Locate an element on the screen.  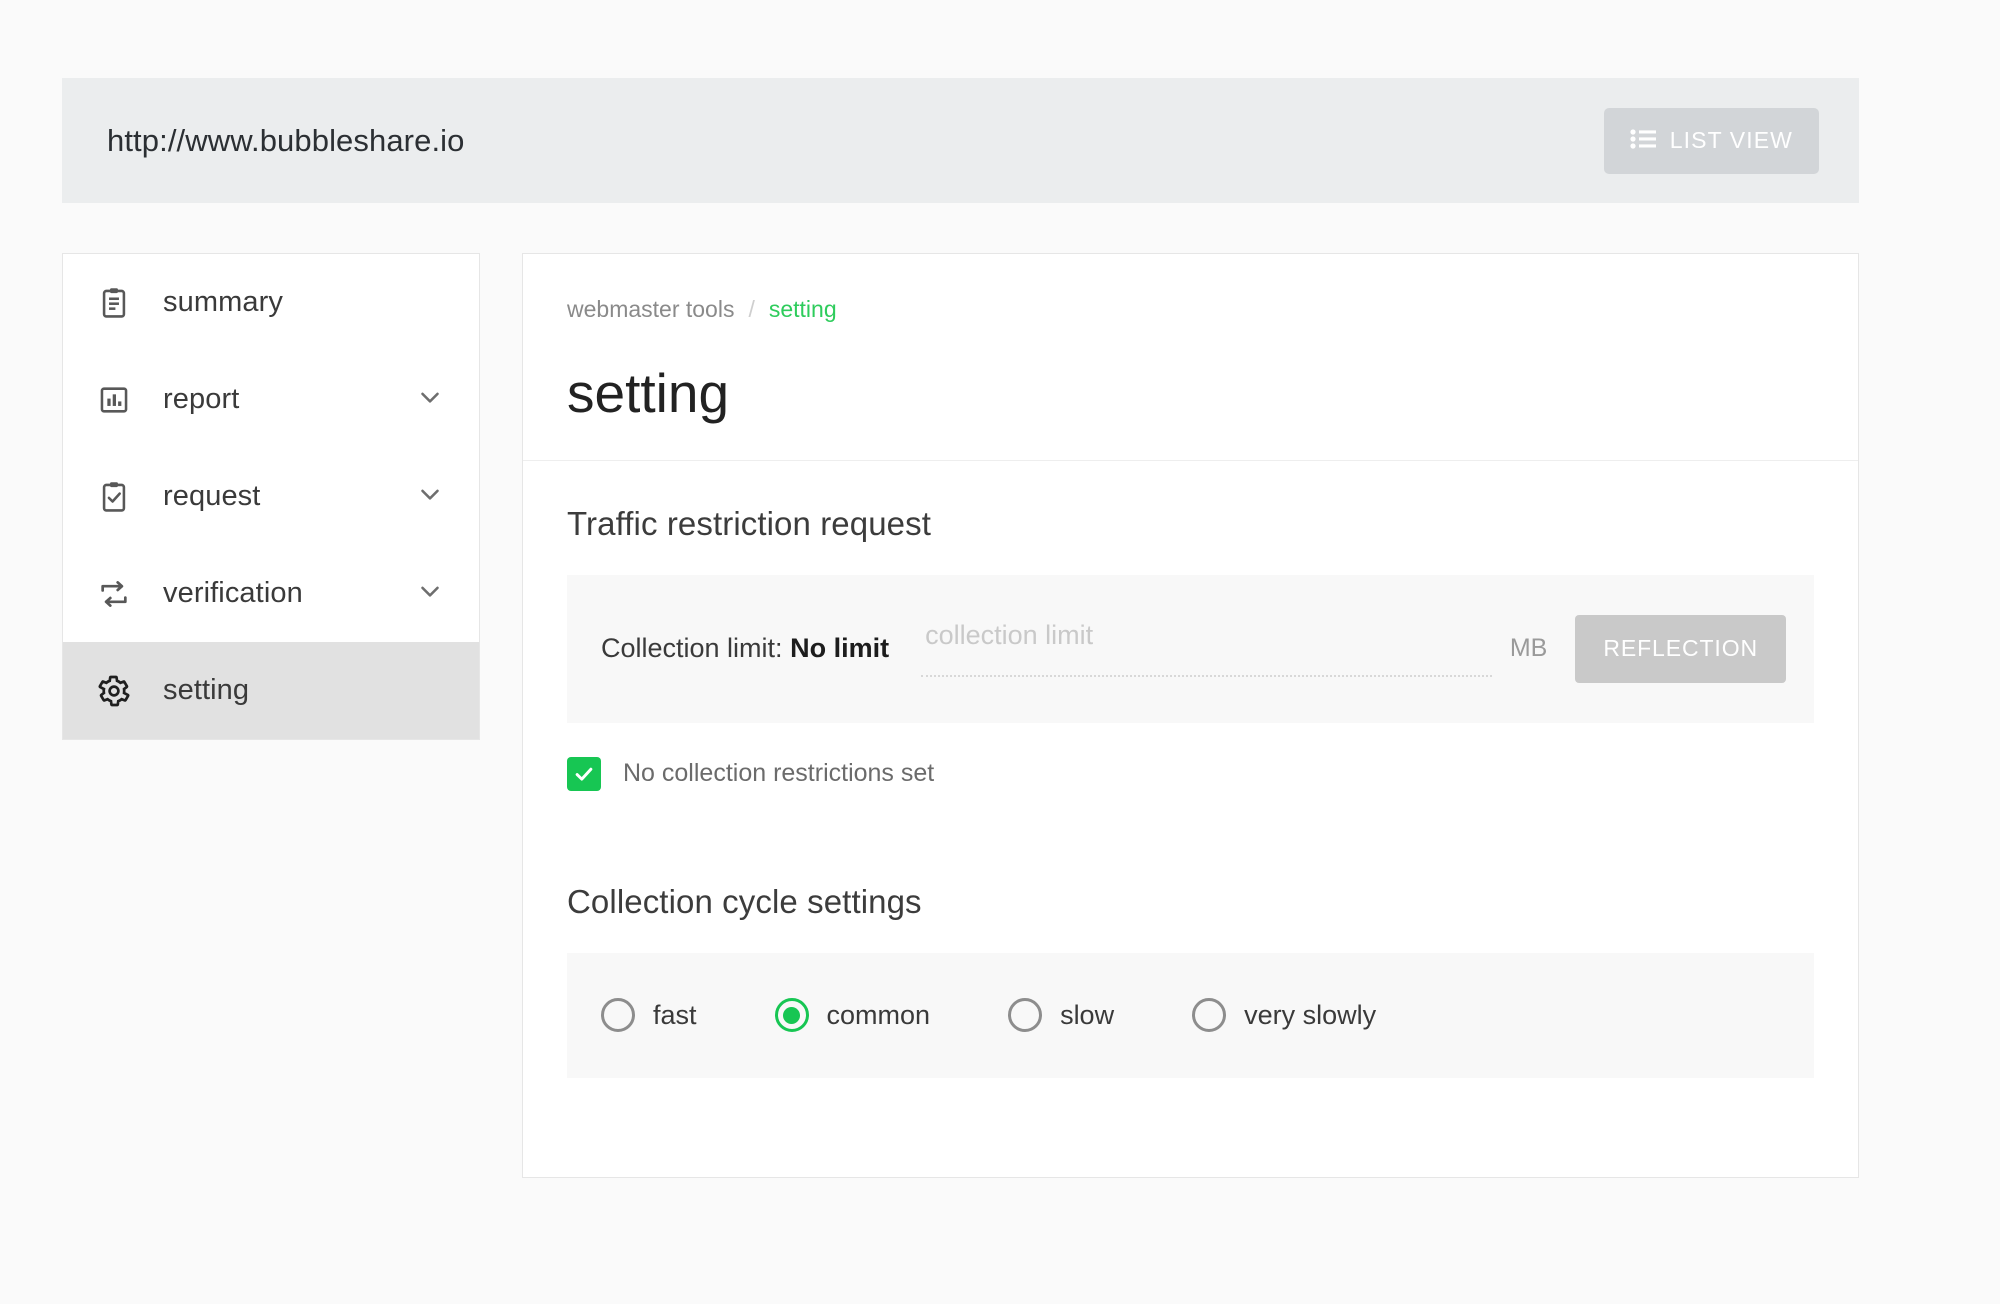
radio-icon-selected is located at coordinates (791, 1015).